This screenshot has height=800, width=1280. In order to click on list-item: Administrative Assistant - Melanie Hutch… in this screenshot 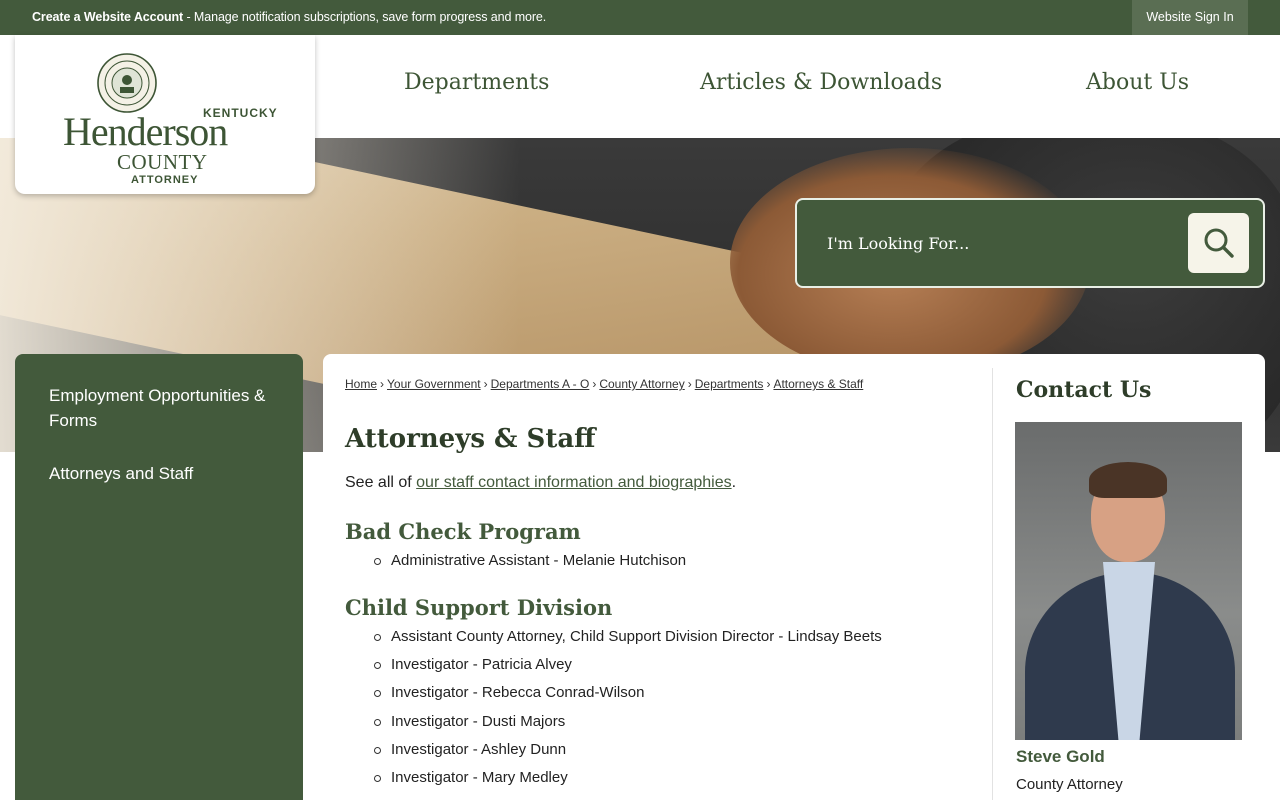, I will do `click(529, 561)`.